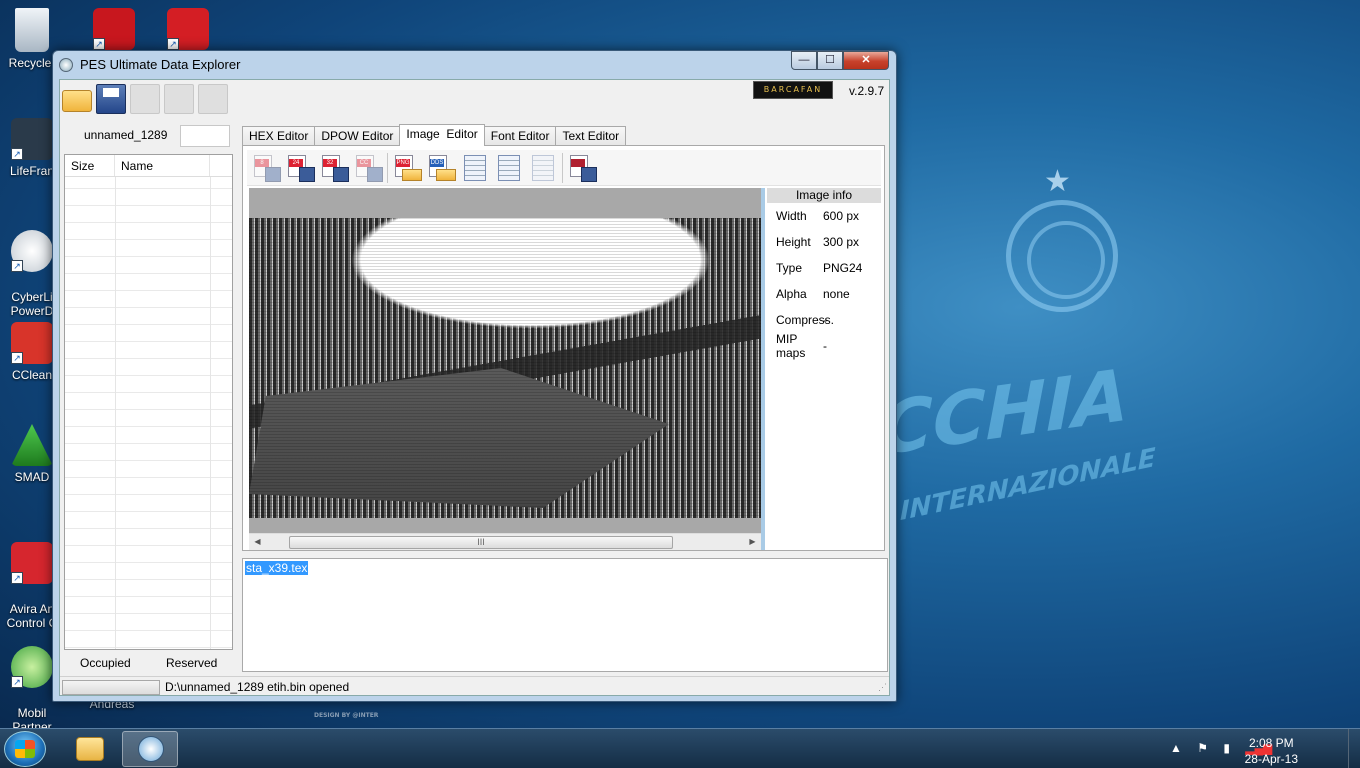 The height and width of the screenshot is (768, 1360). What do you see at coordinates (793, 90) in the screenshot?
I see `barcafan-logo: BARCAFAN` at bounding box center [793, 90].